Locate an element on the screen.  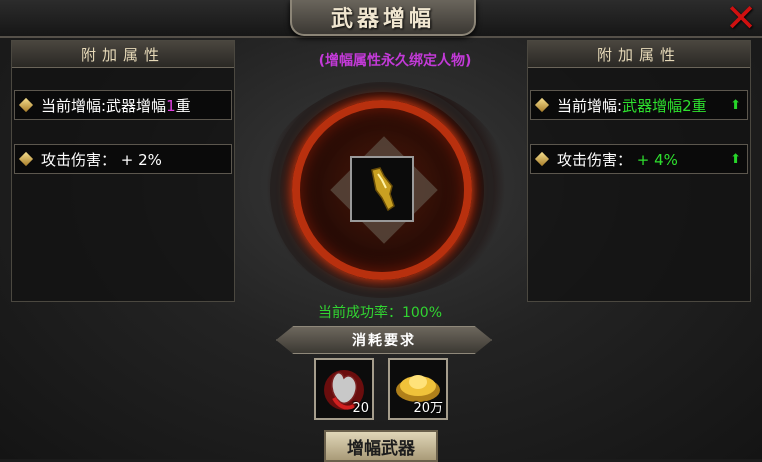
success-rate: 当前成功率：100% is located at coordinates (380, 313).